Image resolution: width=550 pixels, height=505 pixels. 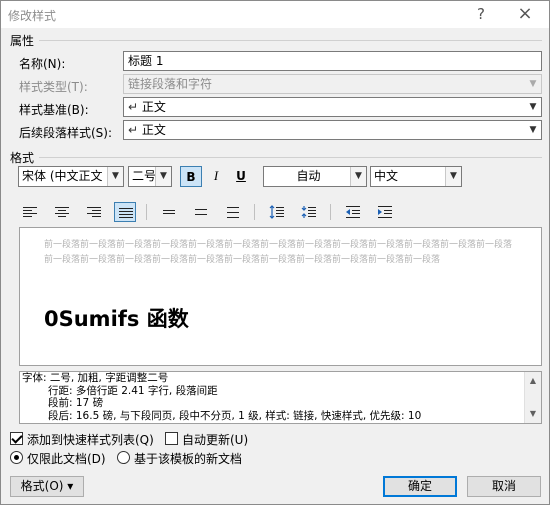 I want to click on align-right-button, so click(x=94, y=212).